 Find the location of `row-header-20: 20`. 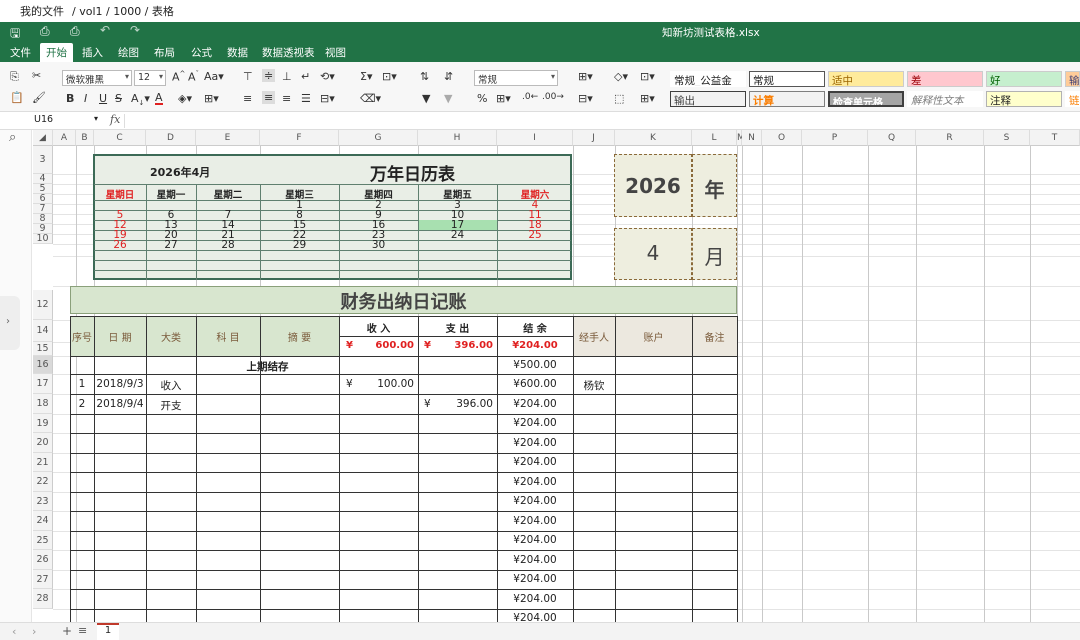

row-header-20: 20 is located at coordinates (43, 443).